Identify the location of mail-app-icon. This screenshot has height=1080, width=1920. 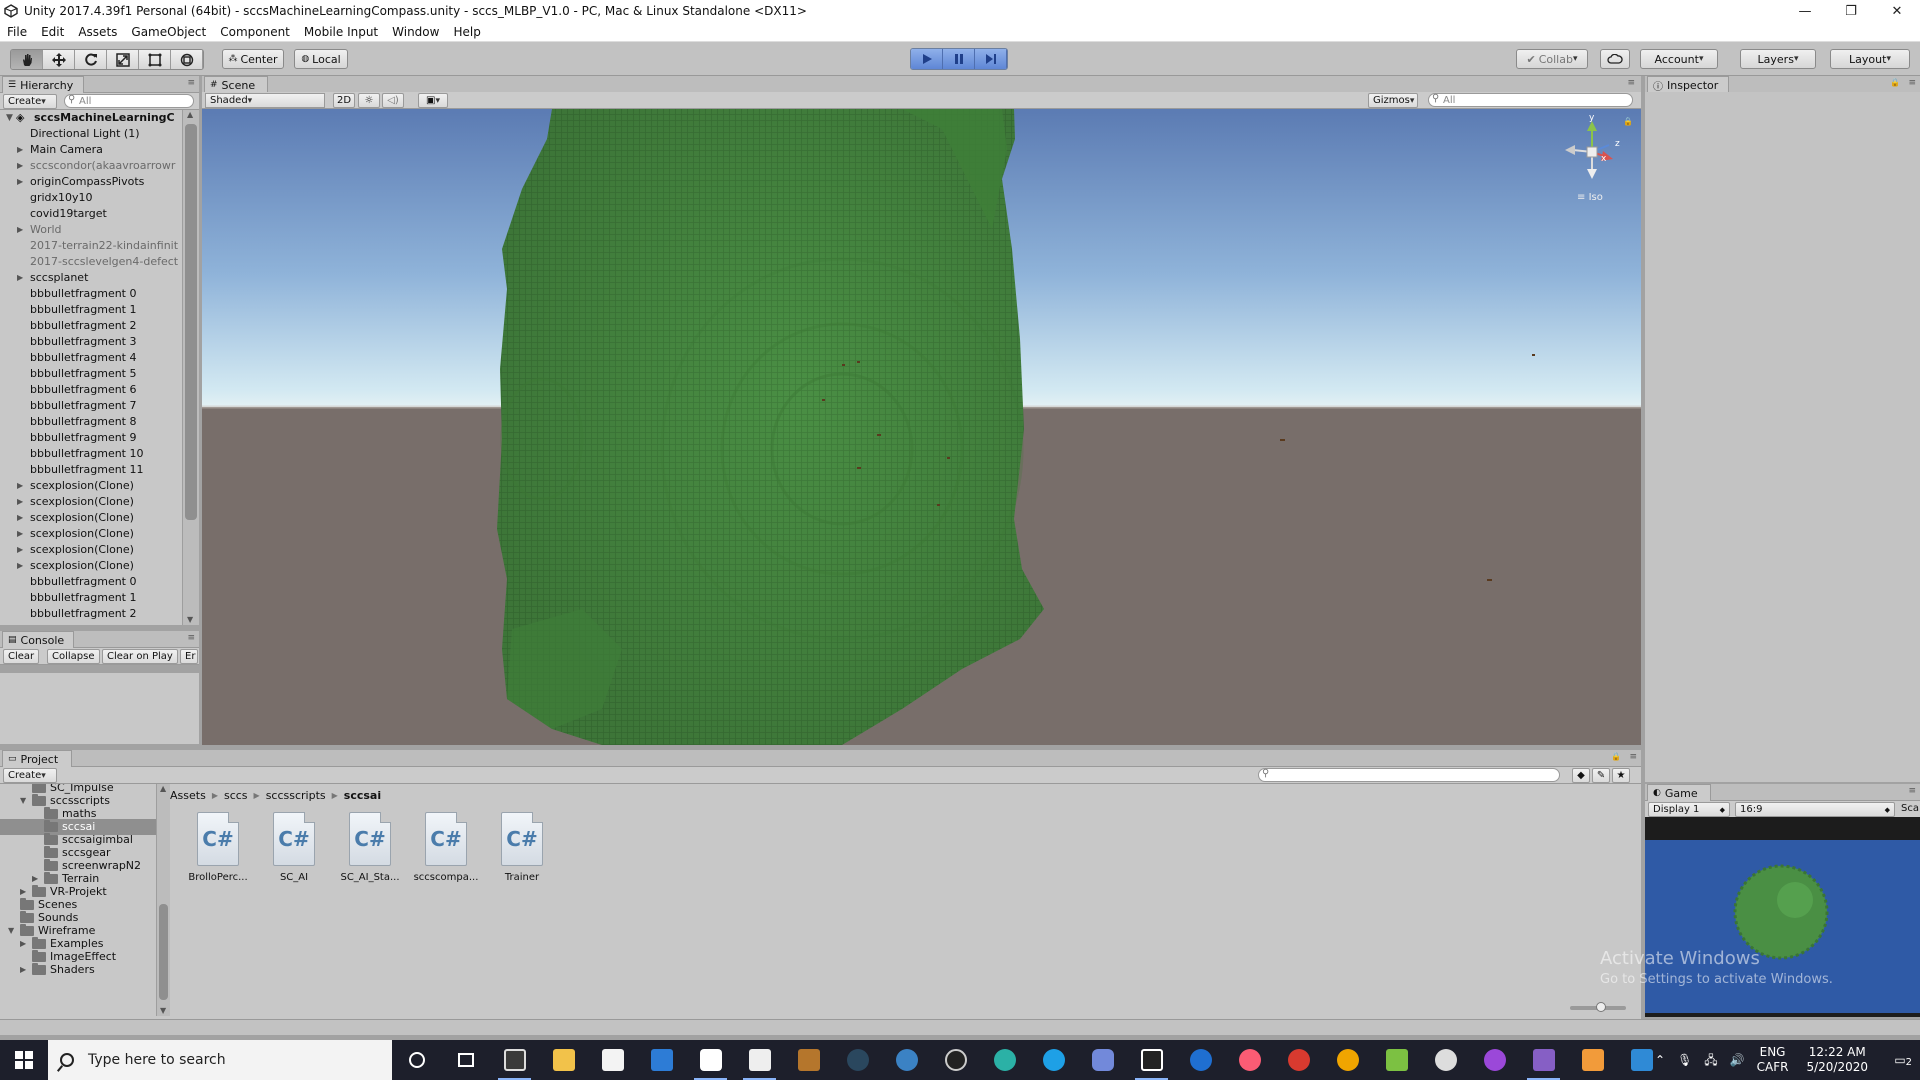
(661, 1060).